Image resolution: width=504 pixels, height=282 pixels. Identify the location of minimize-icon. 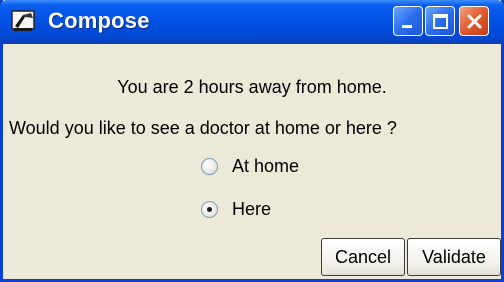
(407, 26).